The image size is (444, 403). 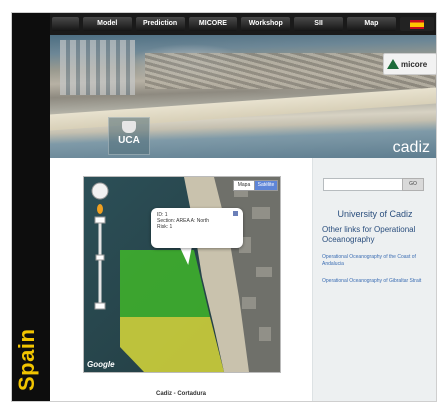 I want to click on nav-item-prediction: Prediction, so click(x=160, y=24).